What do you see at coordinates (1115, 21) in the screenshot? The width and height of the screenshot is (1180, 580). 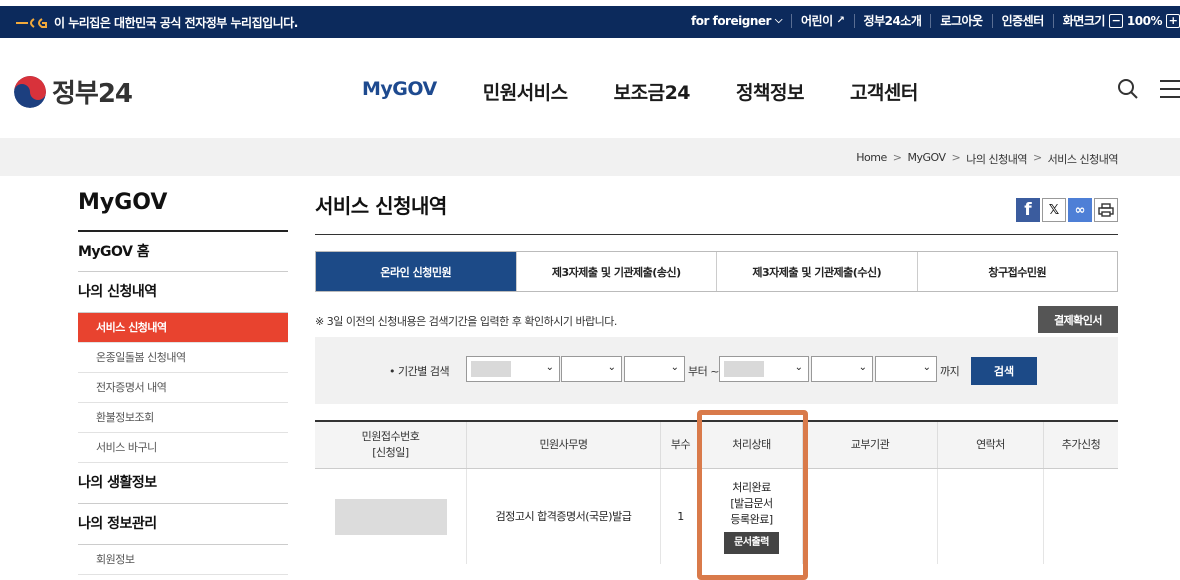 I see `zoom-out-button: −` at bounding box center [1115, 21].